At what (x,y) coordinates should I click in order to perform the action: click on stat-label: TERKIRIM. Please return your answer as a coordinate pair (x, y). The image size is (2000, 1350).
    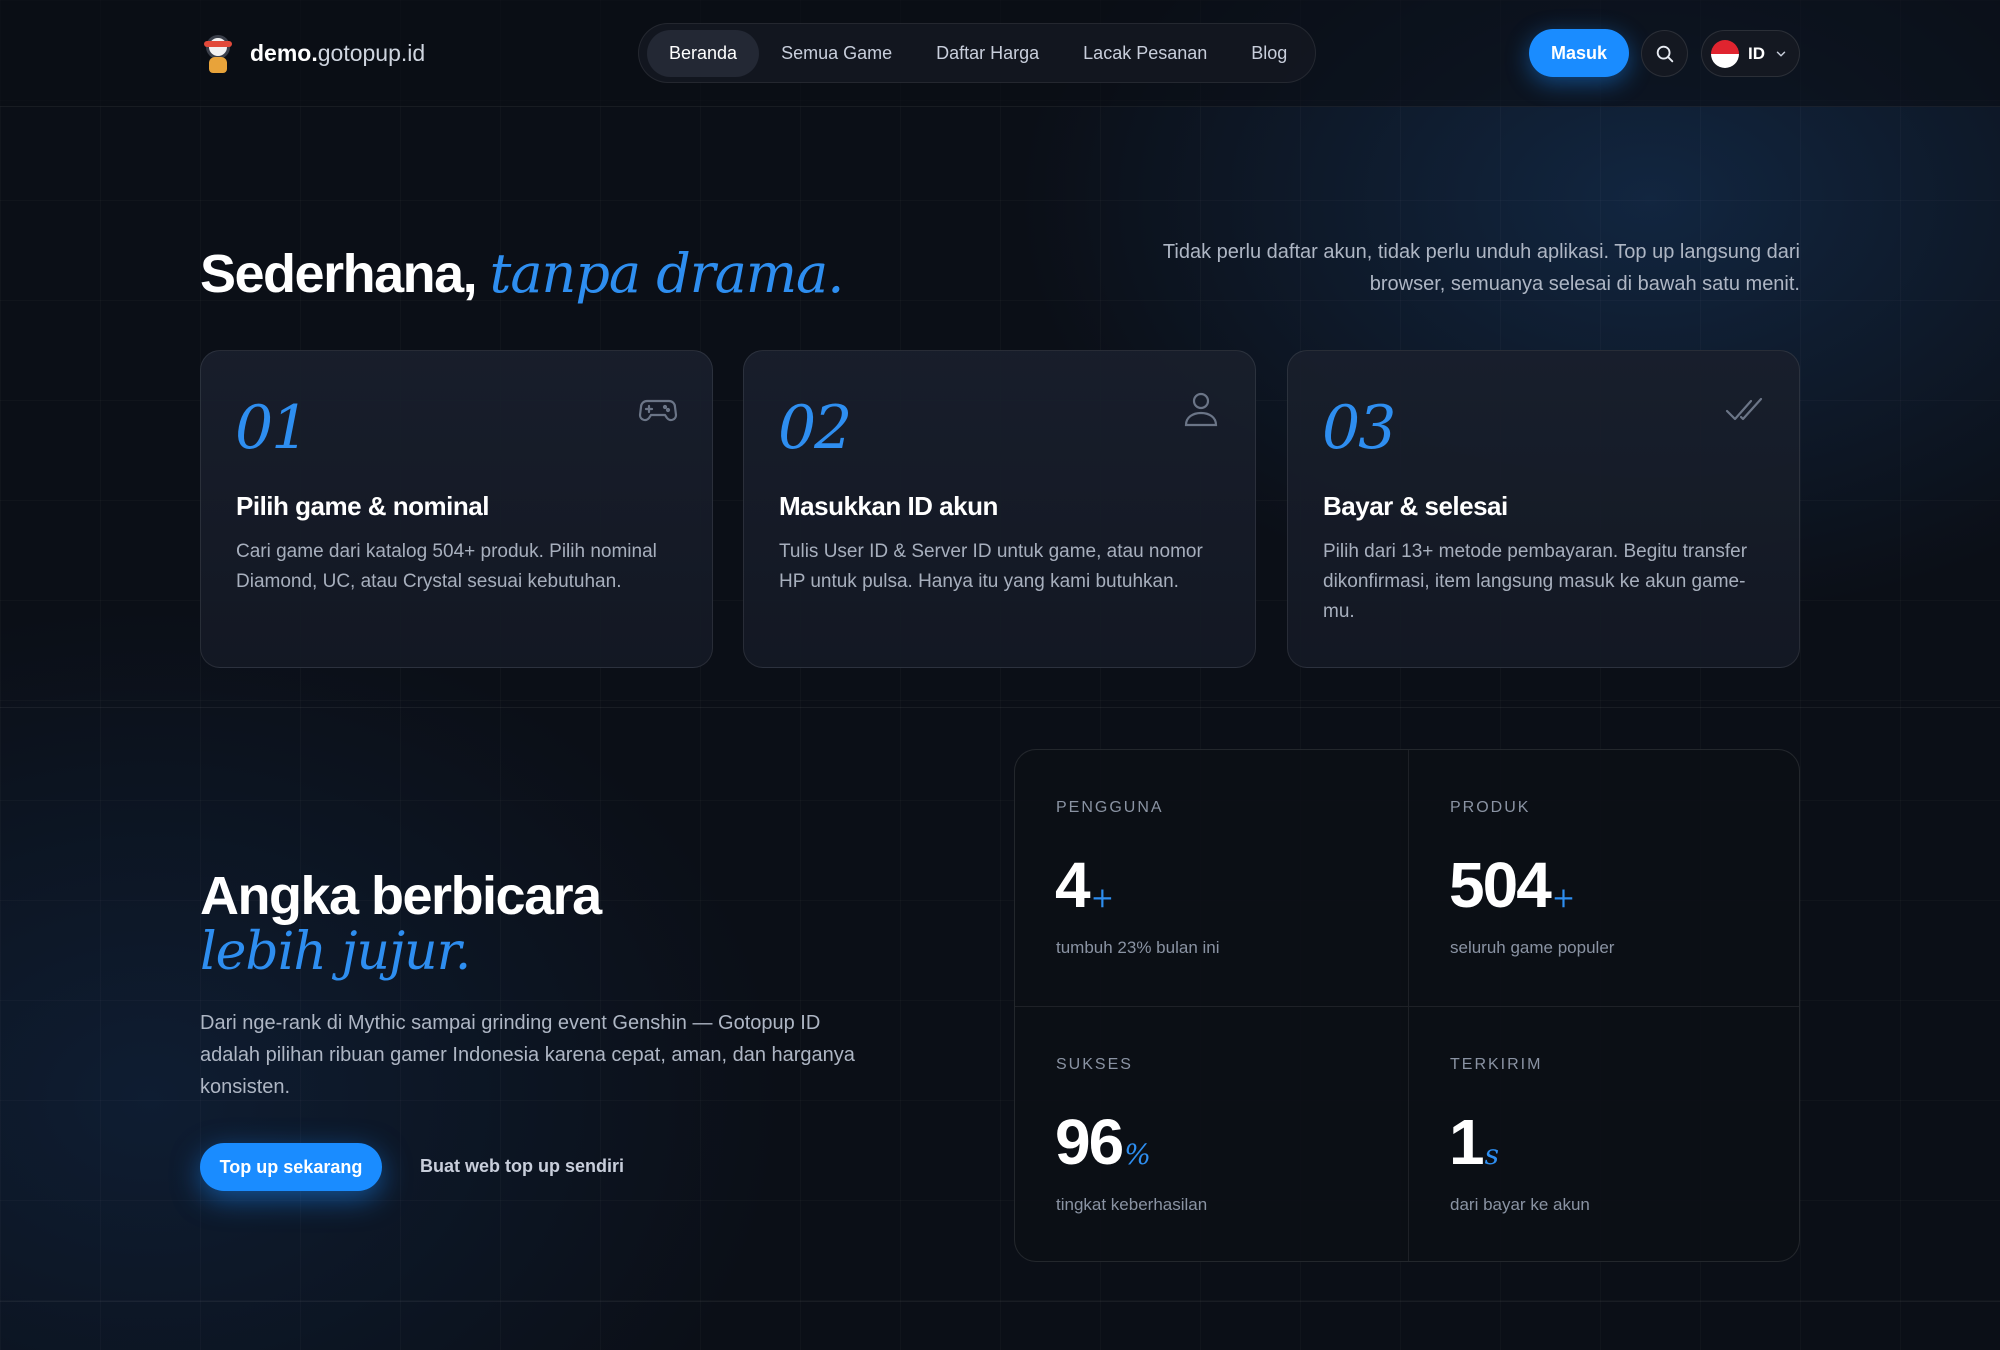
    Looking at the image, I should click on (1496, 1064).